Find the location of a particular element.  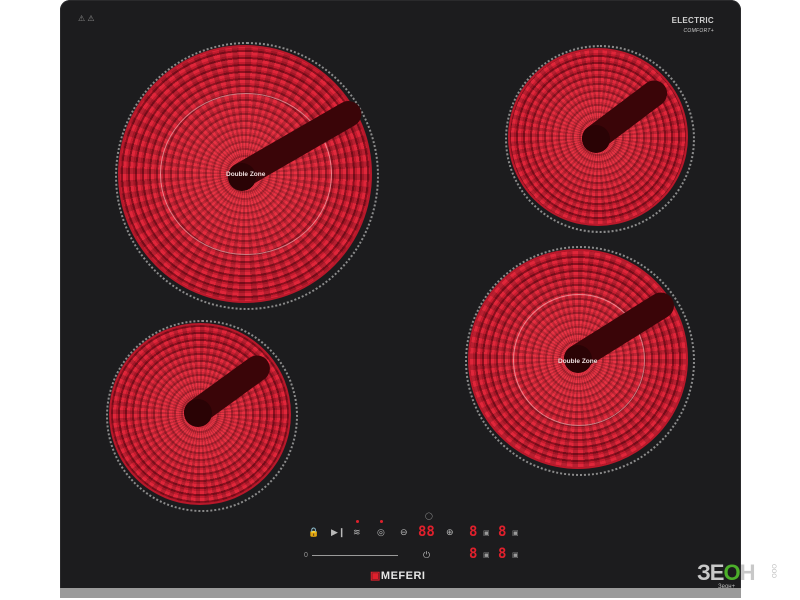

brand-mark-icon: ▣ is located at coordinates (375, 576).